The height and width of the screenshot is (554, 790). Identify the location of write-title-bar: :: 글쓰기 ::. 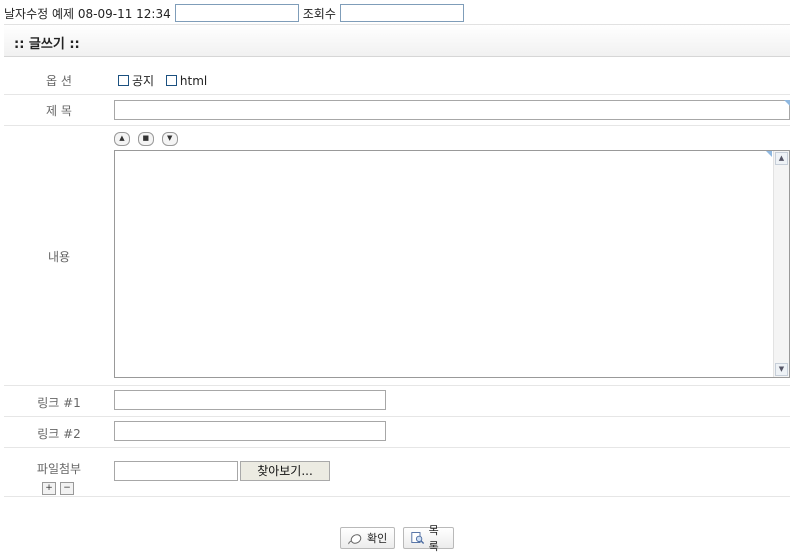
(397, 40).